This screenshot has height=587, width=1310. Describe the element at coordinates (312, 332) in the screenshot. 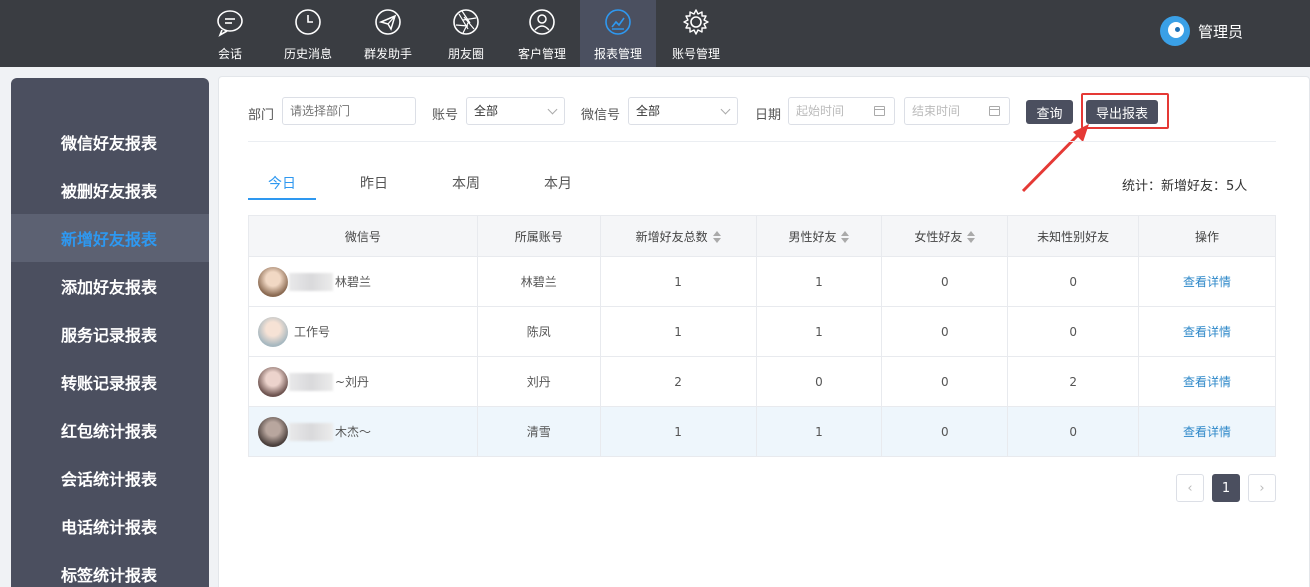

I see `wechat-name: 工作号` at that location.